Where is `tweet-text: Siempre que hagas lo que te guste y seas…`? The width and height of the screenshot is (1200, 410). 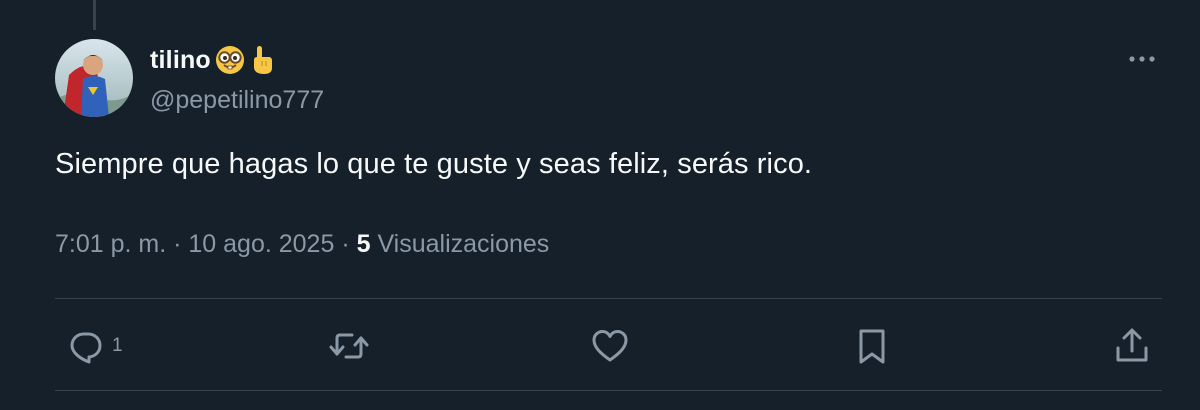
tweet-text: Siempre que hagas lo que te guste y seas… is located at coordinates (434, 164).